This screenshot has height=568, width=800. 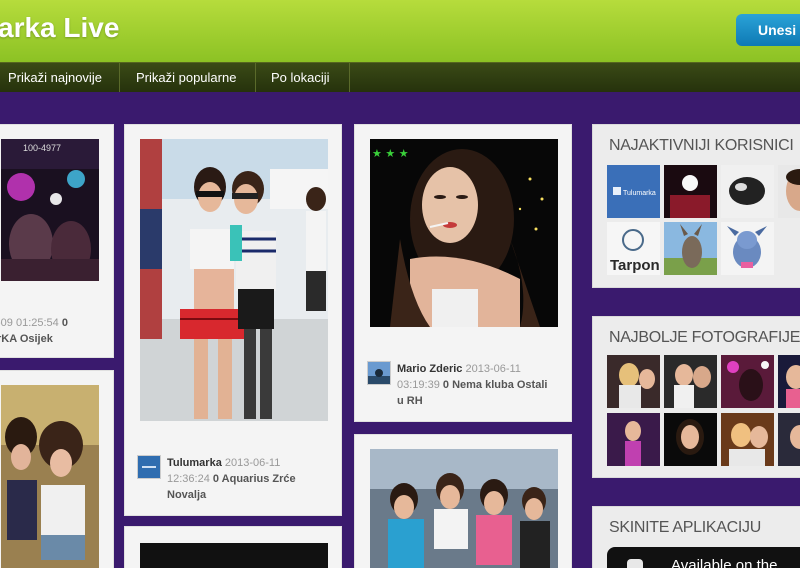 I want to click on app-store-badge: Available on the, so click(x=703, y=557).